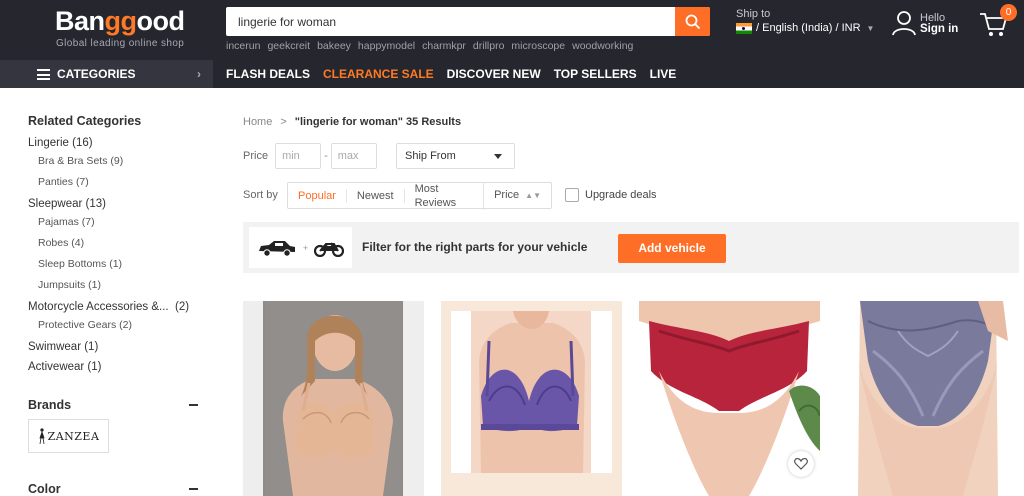  Describe the element at coordinates (507, 195) in the screenshot. I see `sort-price-label: Price` at that location.